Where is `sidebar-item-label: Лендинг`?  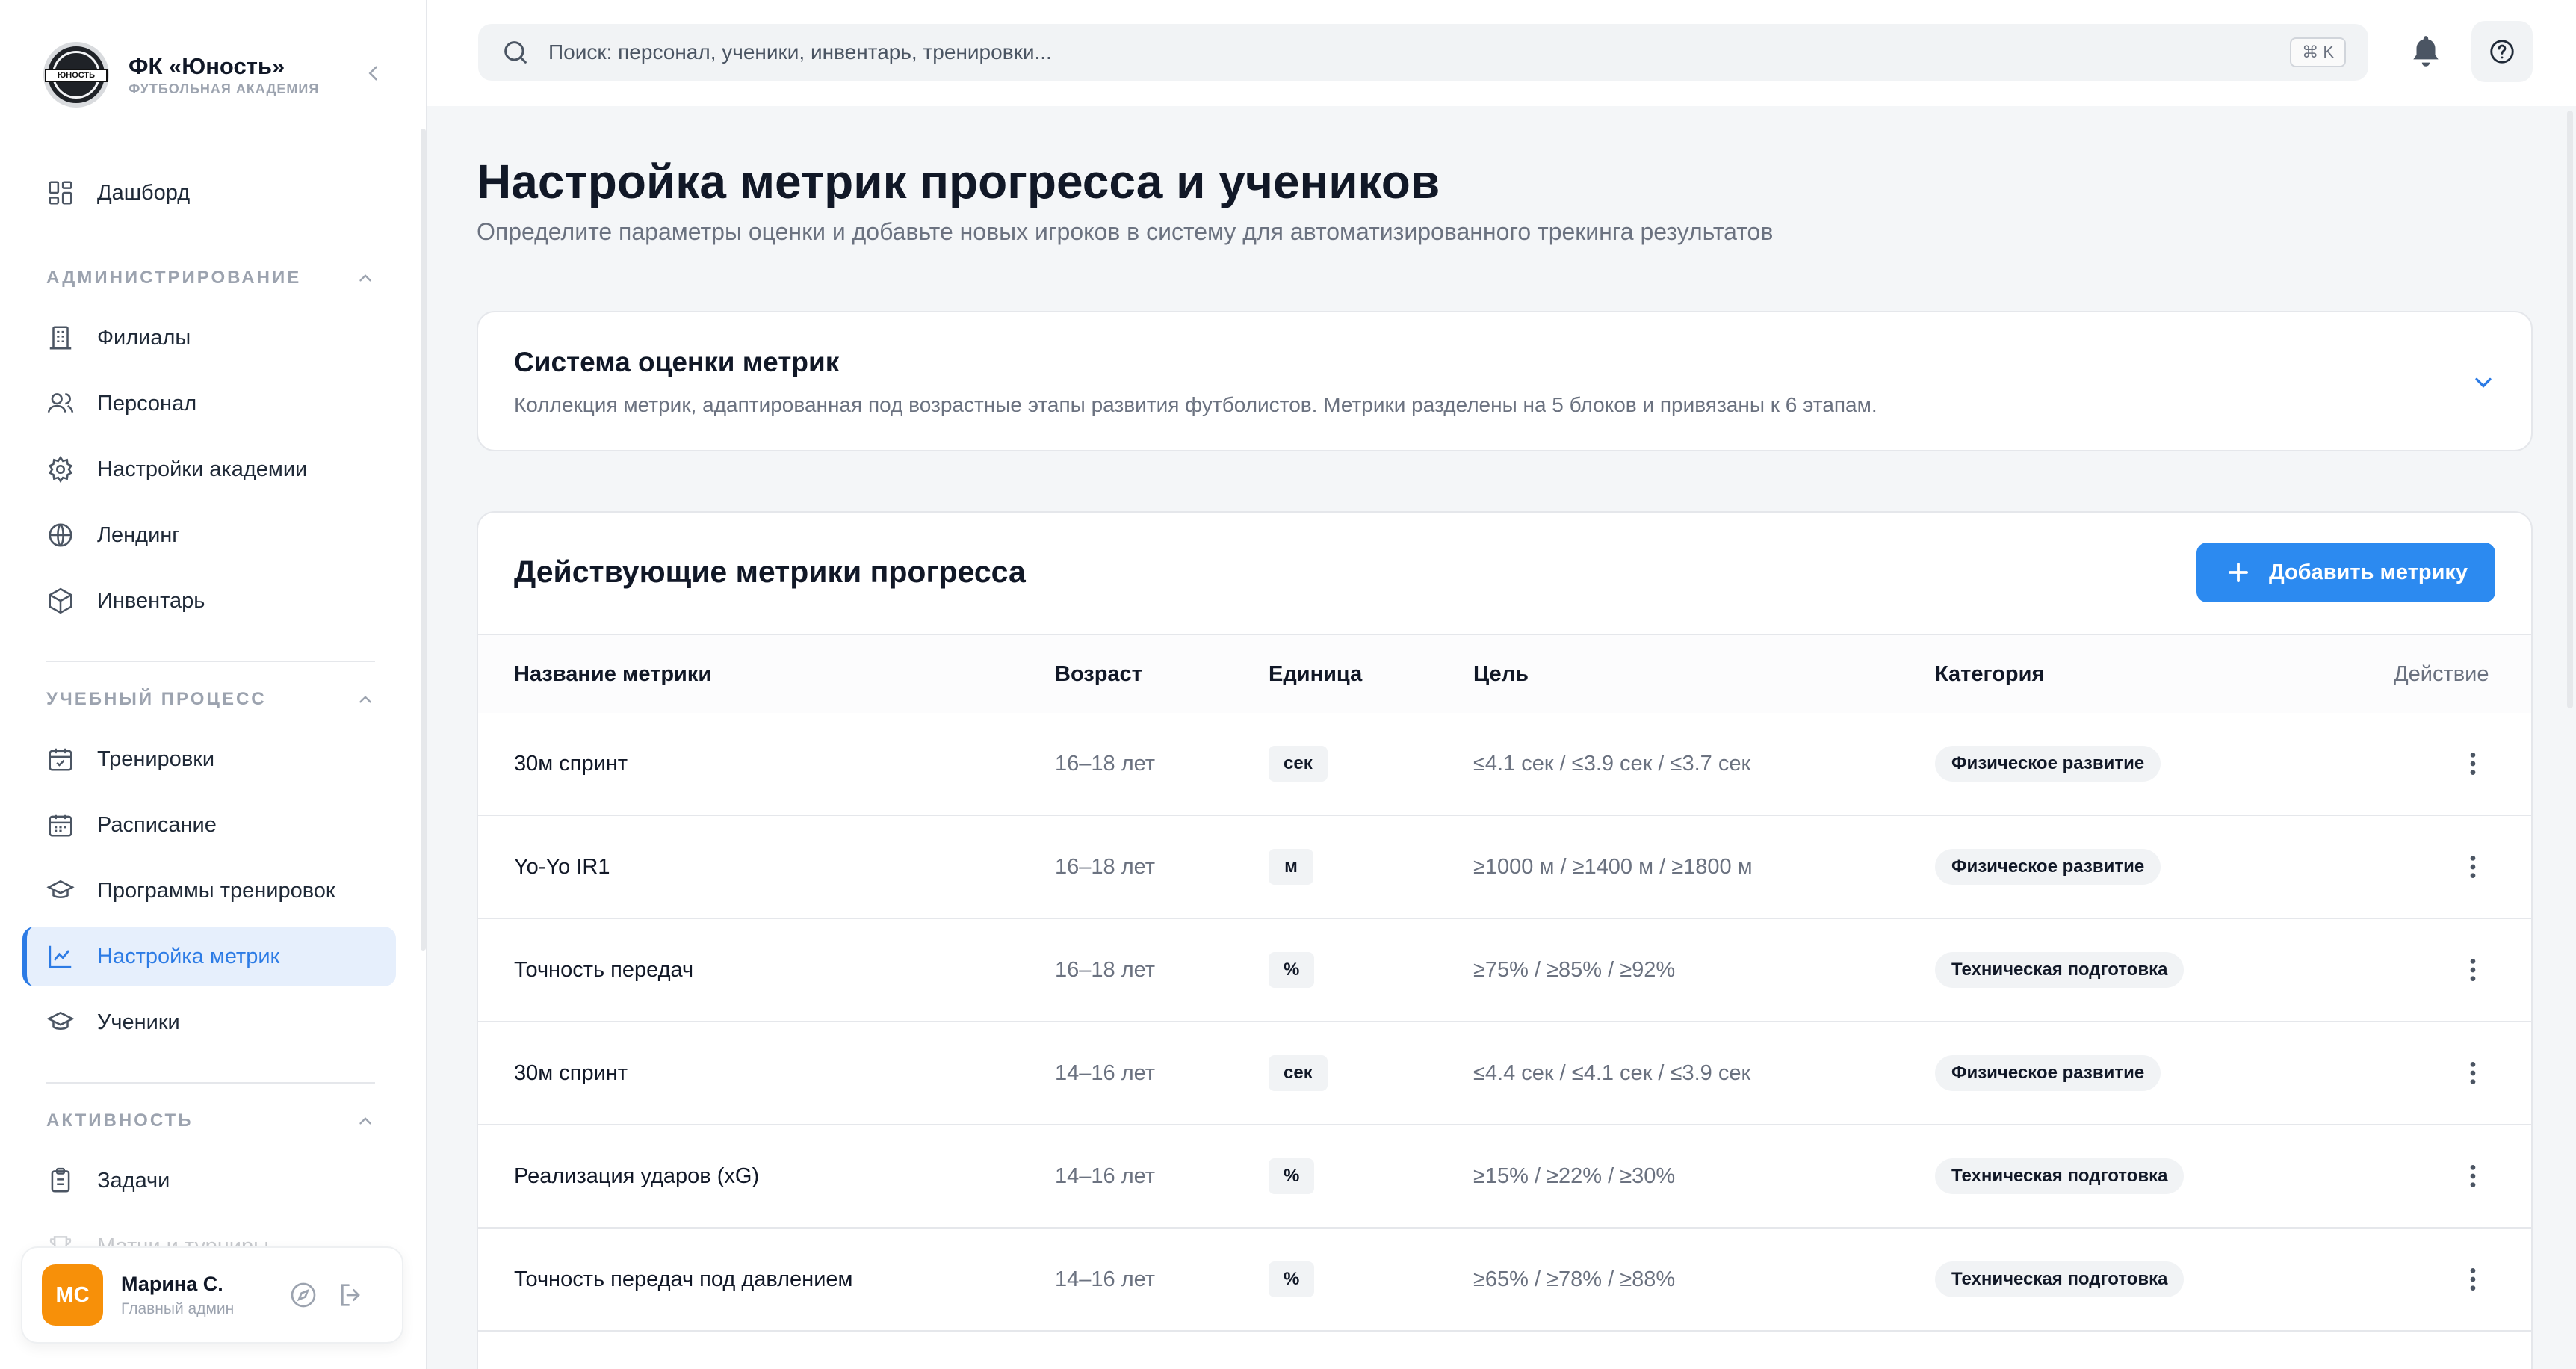
sidebar-item-label: Лендинг is located at coordinates (138, 534).